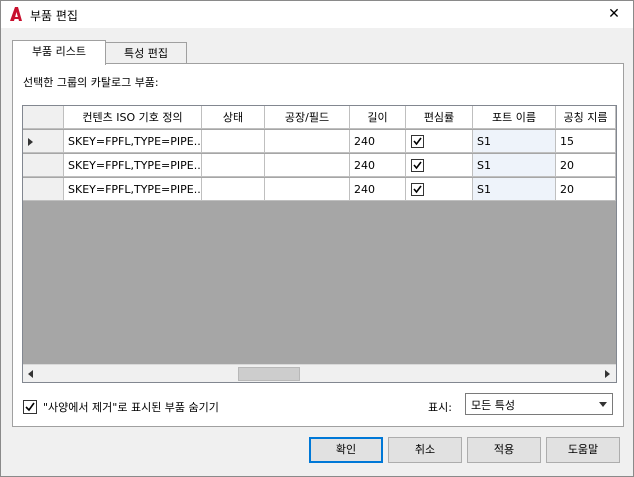 The width and height of the screenshot is (634, 477). I want to click on column-header-eccentric: 편심률, so click(439, 117).